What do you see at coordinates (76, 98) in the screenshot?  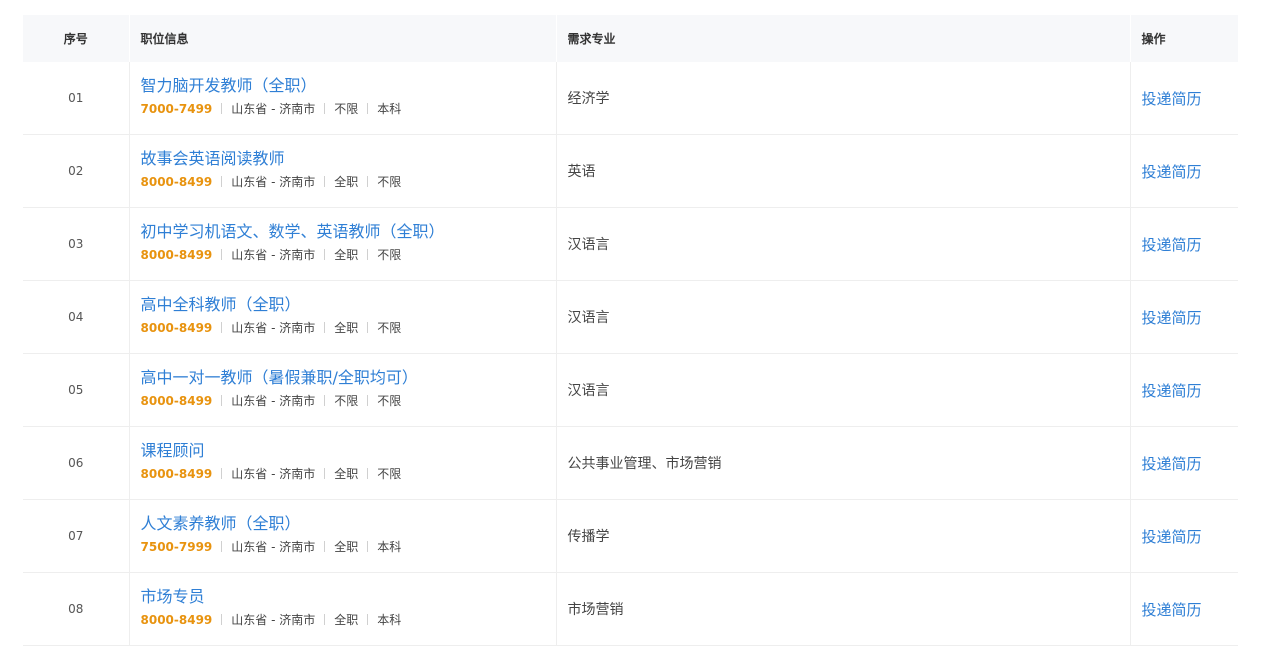 I see `row-number: 01` at bounding box center [76, 98].